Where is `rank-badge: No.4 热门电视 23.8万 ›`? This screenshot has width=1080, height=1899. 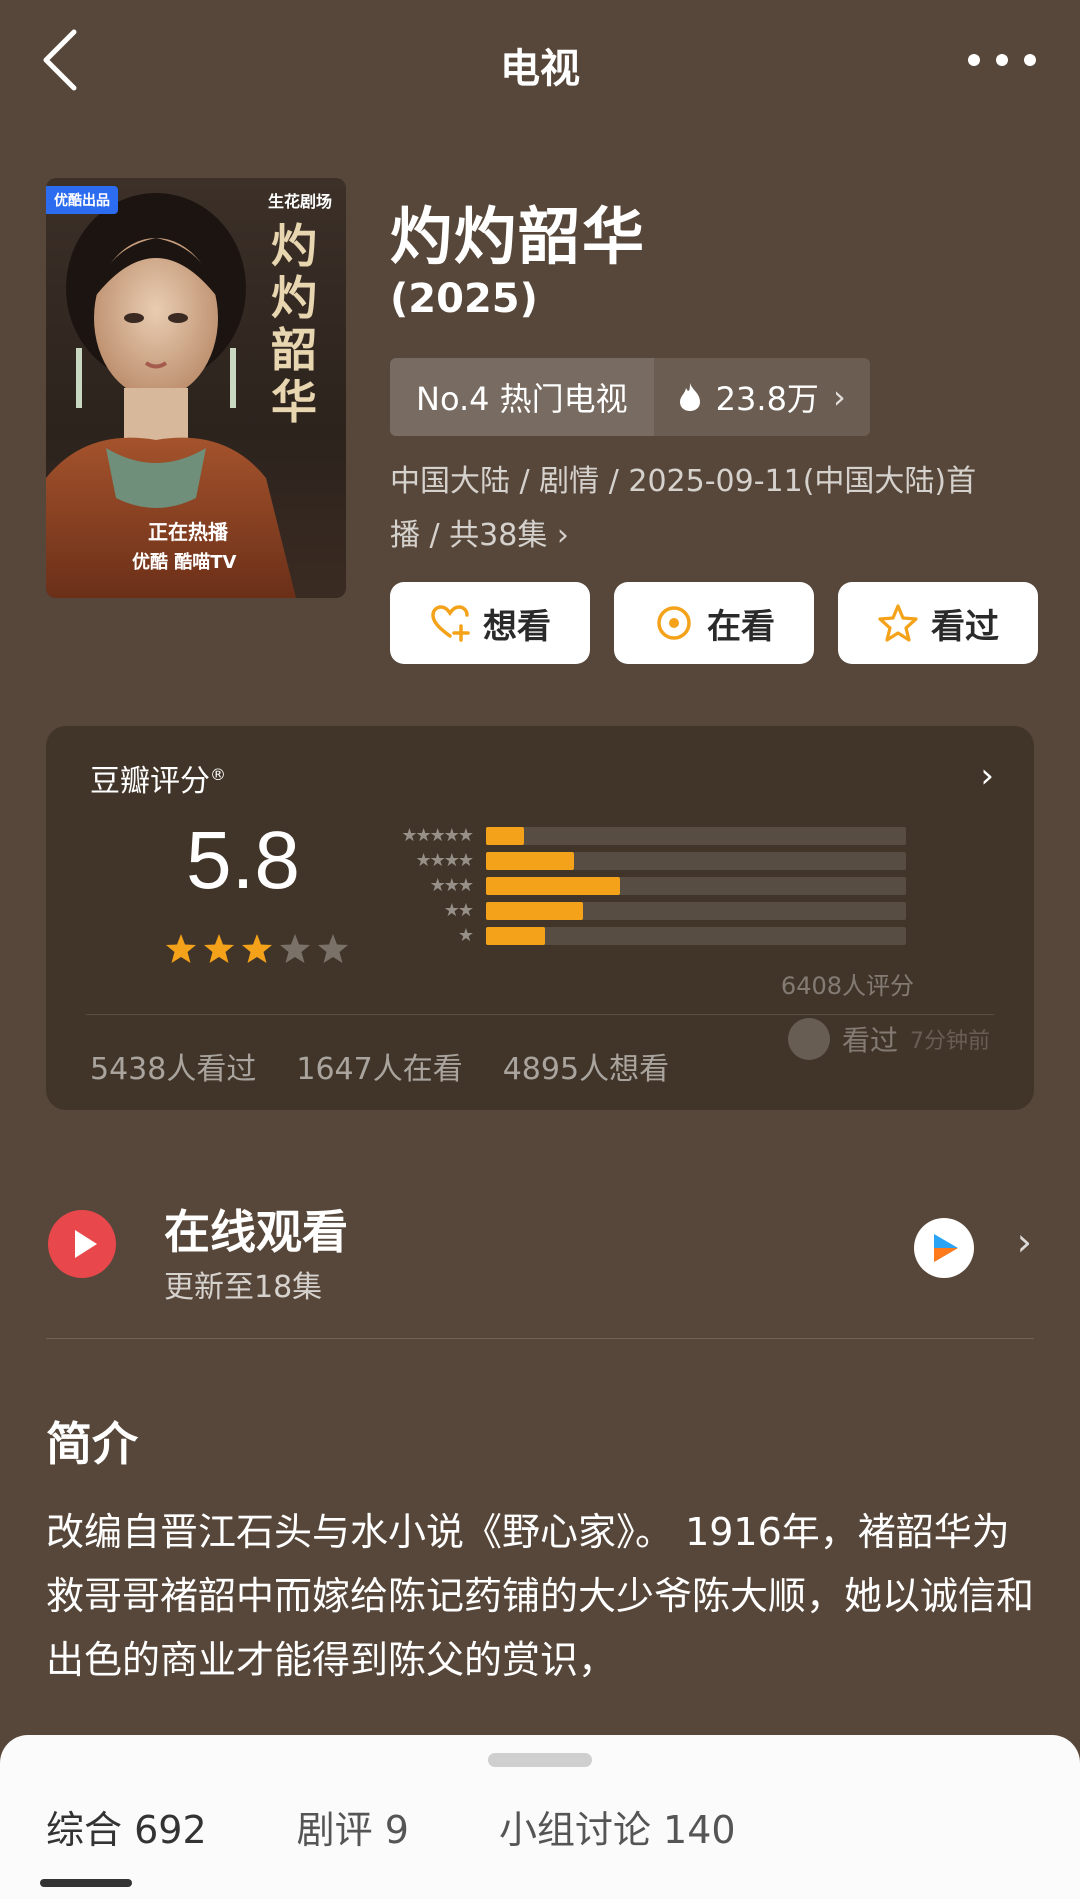
rank-badge: No.4 热门电视 23.8万 › is located at coordinates (630, 397).